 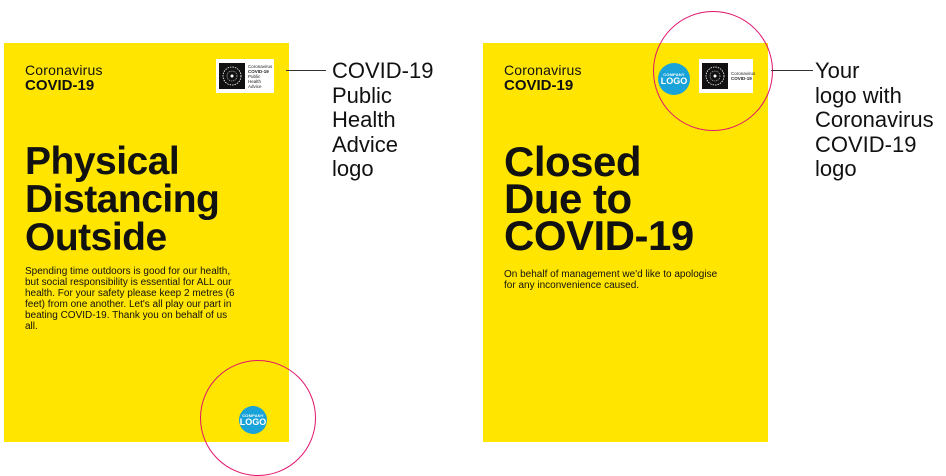 I want to click on callout-your-logo: Your logo with Coronavirus COVID-19 logo, so click(x=880, y=120).